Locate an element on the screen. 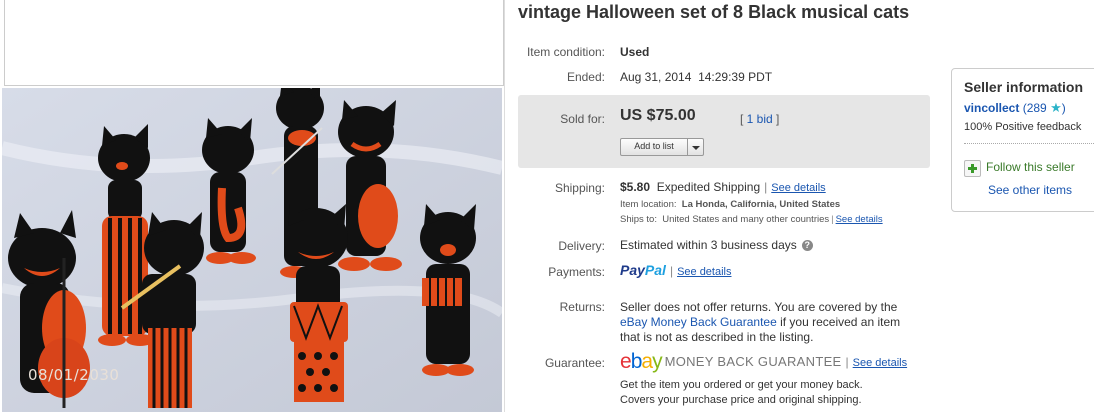 The image size is (1094, 412). delivery-label: Delivery: is located at coordinates (581, 246).